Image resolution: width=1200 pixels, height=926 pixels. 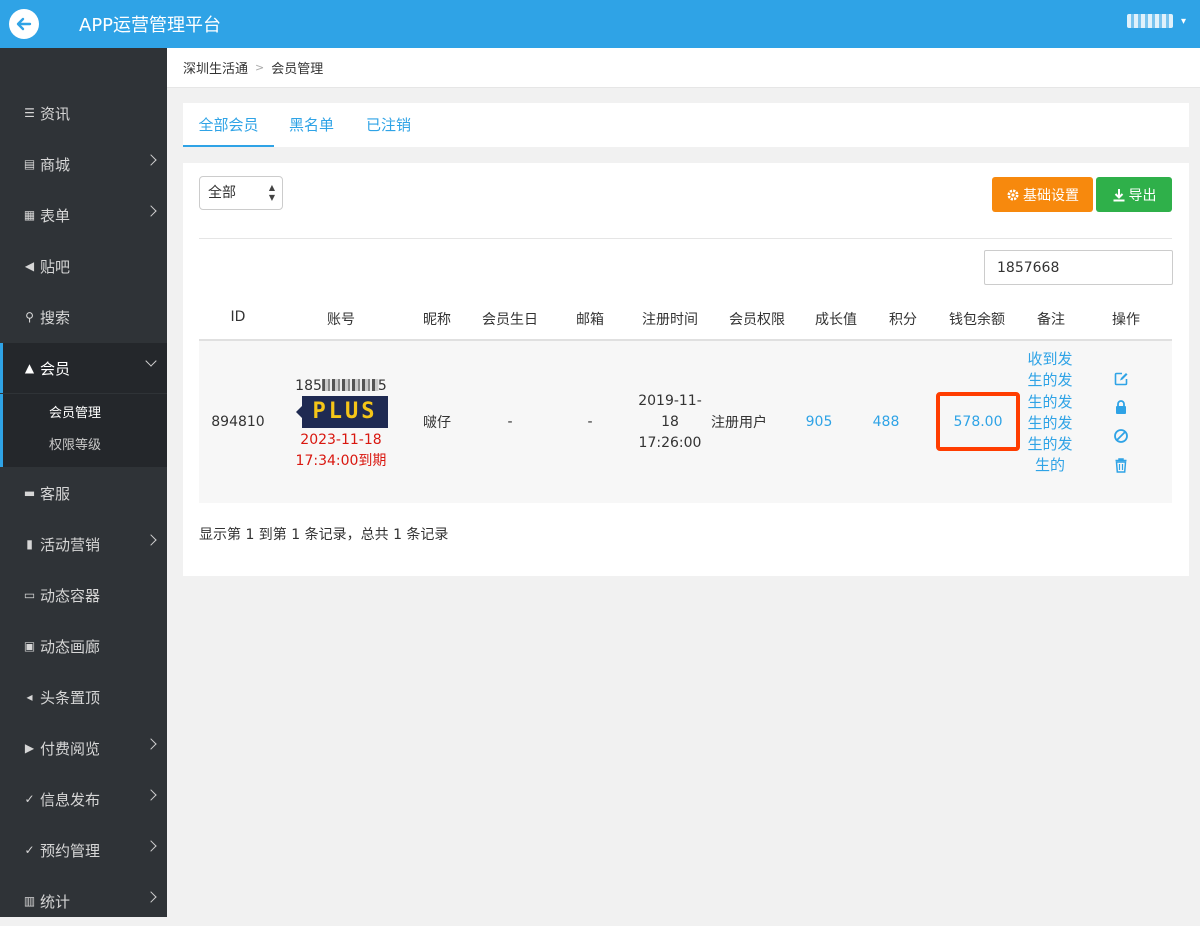 What do you see at coordinates (70, 697) in the screenshot?
I see `sidebar-item-label: 头条置顶` at bounding box center [70, 697].